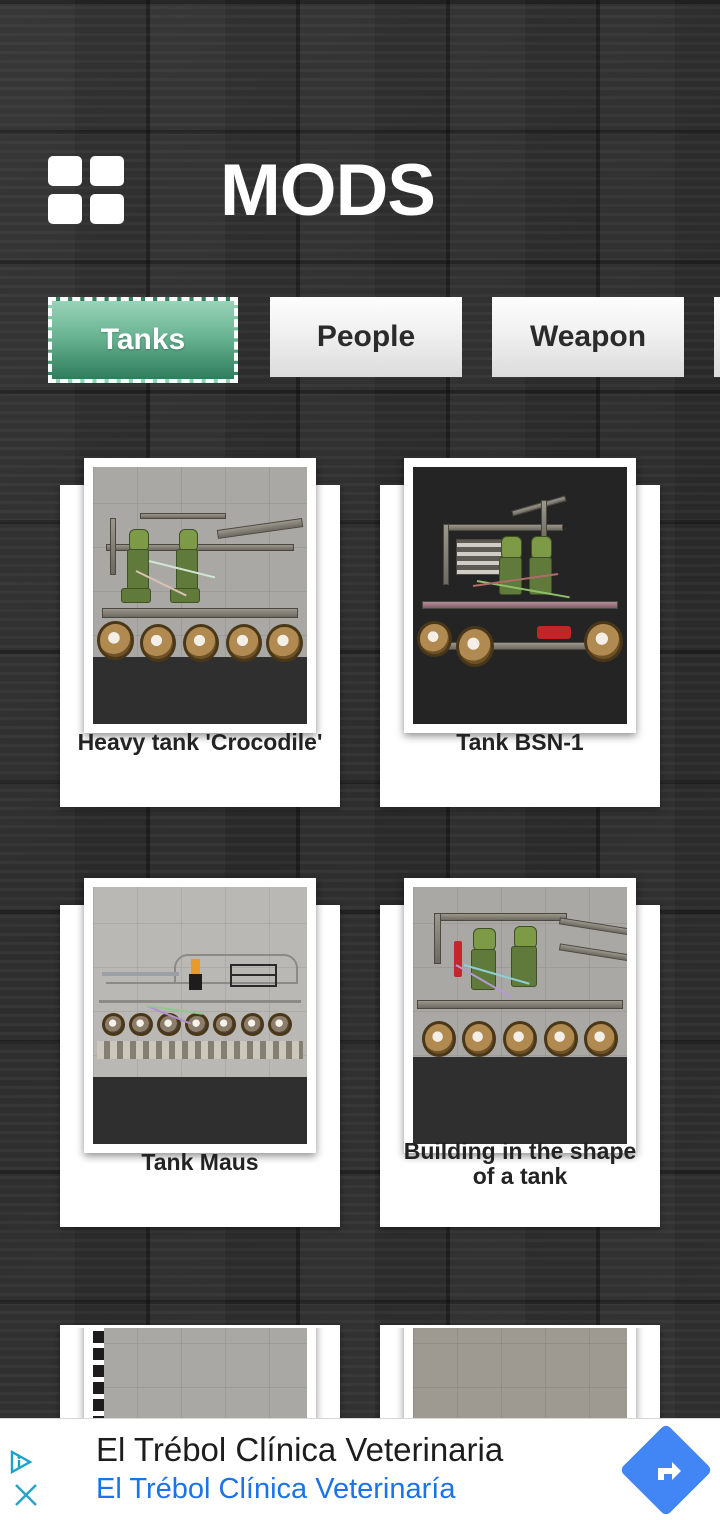  I want to click on mod-card-title: Building in the shape of a tank, so click(520, 1163).